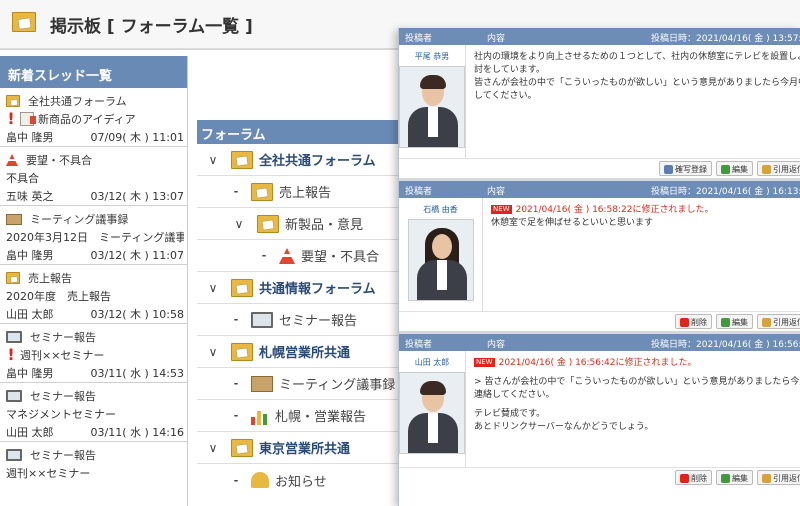 Image resolution: width=800 pixels, height=506 pixels. What do you see at coordinates (637, 57) in the screenshot?
I see `post-line: 社内の環境をより向上させるための１つとして、社内の休憩室にテレビを設置しようと` at bounding box center [637, 57].